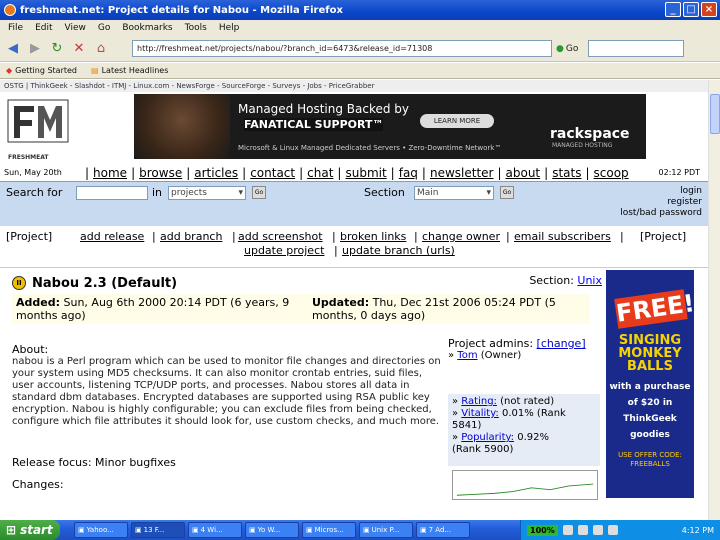 The height and width of the screenshot is (540, 720). Describe the element at coordinates (620, 530) in the screenshot. I see `system-tray: 100% 4:12 PM` at that location.